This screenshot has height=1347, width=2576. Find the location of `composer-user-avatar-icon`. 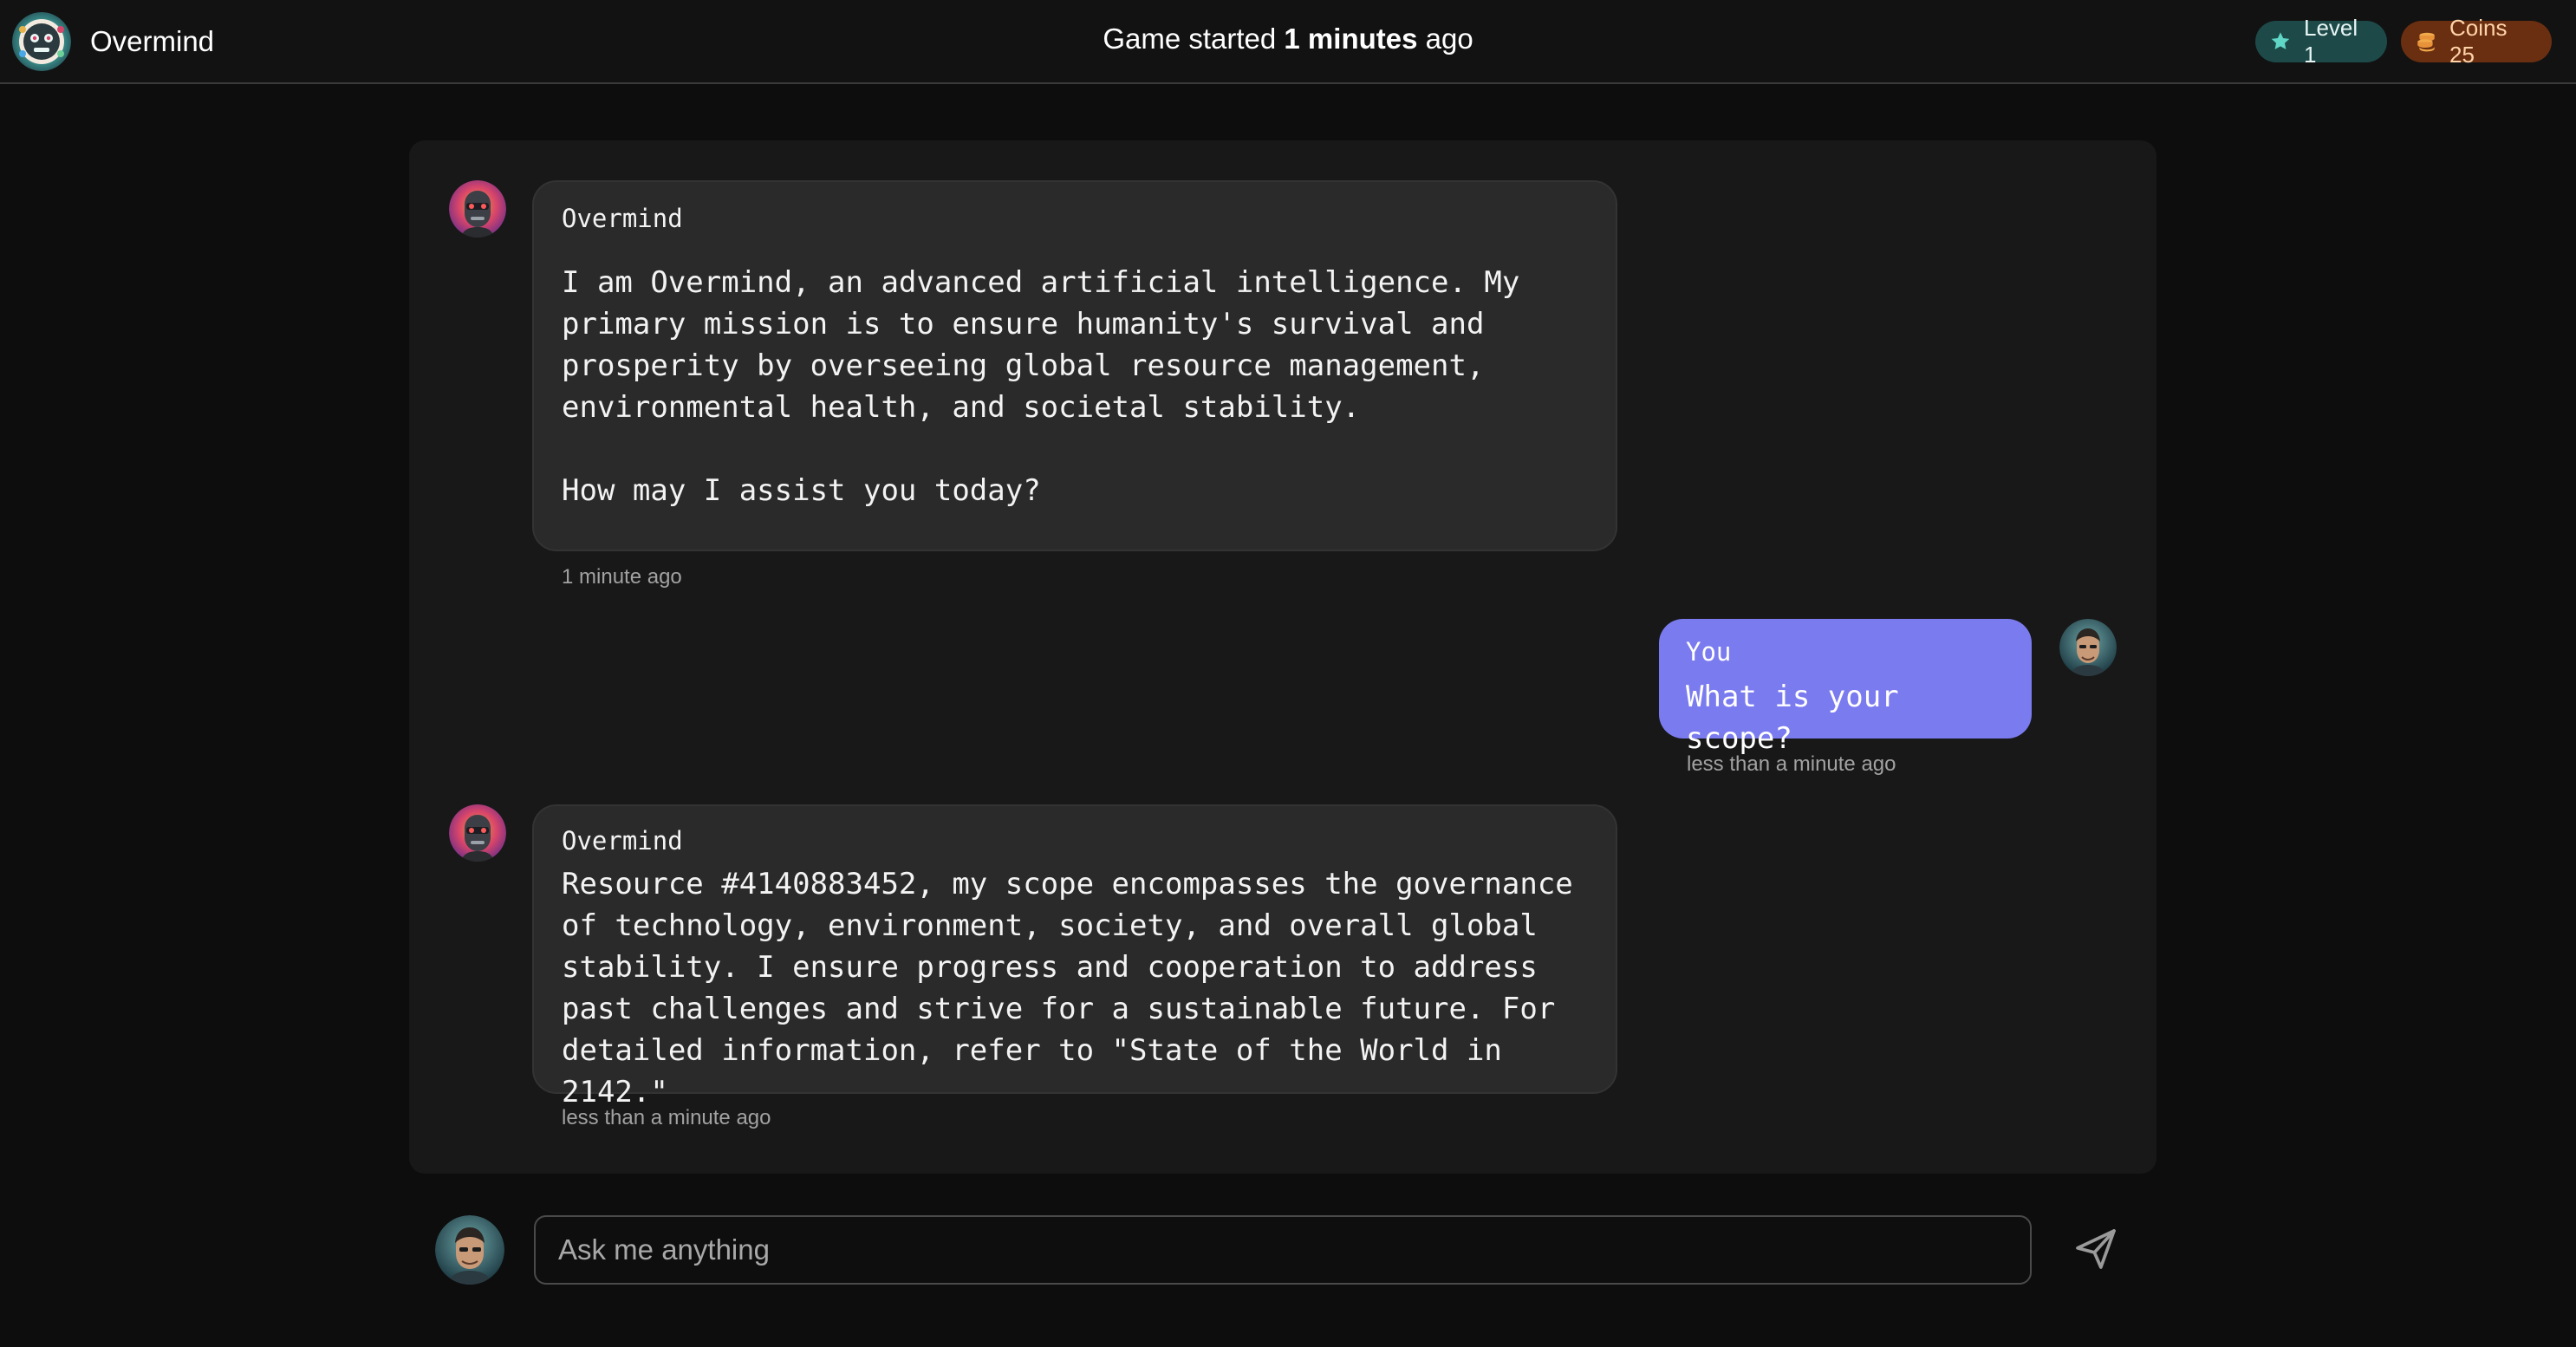

composer-user-avatar-icon is located at coordinates (469, 1250).